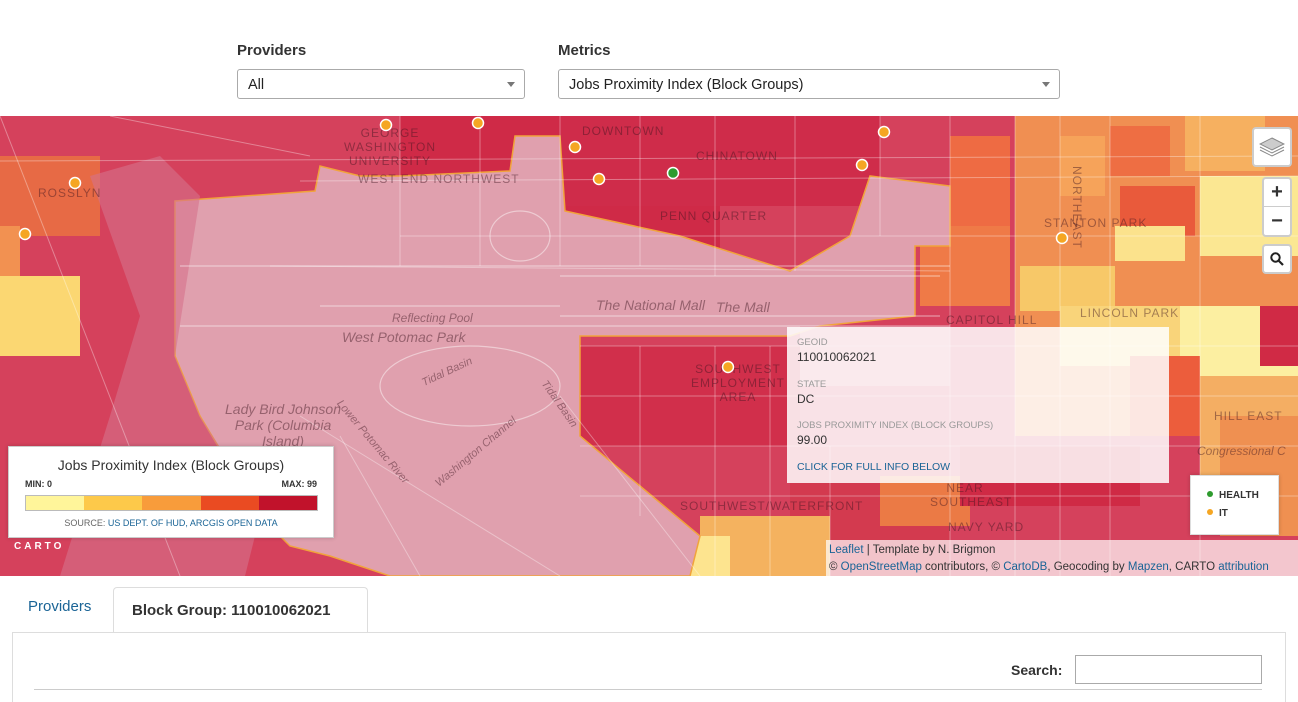 Image resolution: width=1298 pixels, height=702 pixels. I want to click on zoom-in-button: +, so click(1277, 193).